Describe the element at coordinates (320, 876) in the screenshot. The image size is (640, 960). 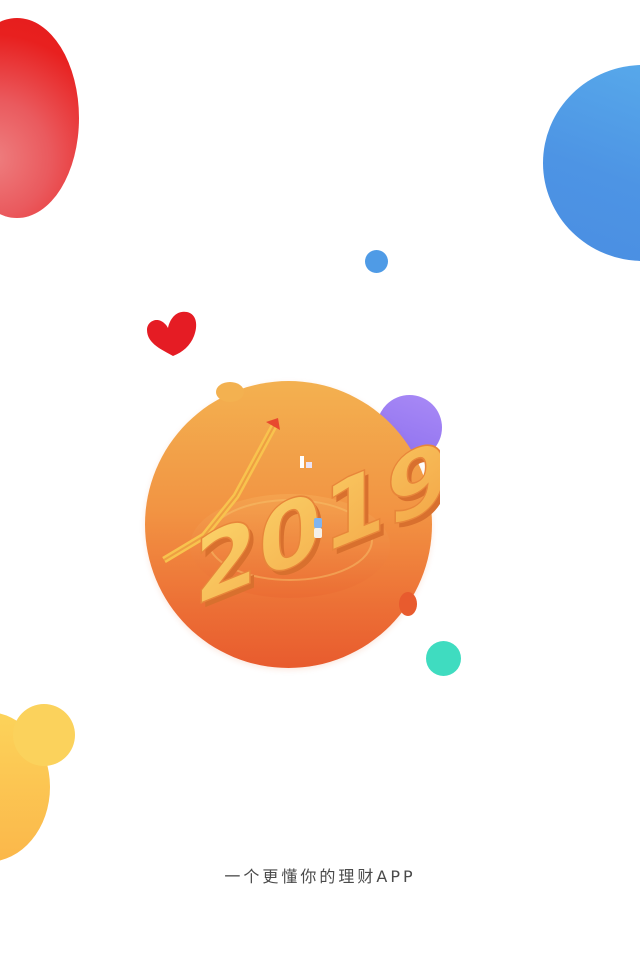
I see `app-tagline: 一个更懂你的理财APP` at that location.